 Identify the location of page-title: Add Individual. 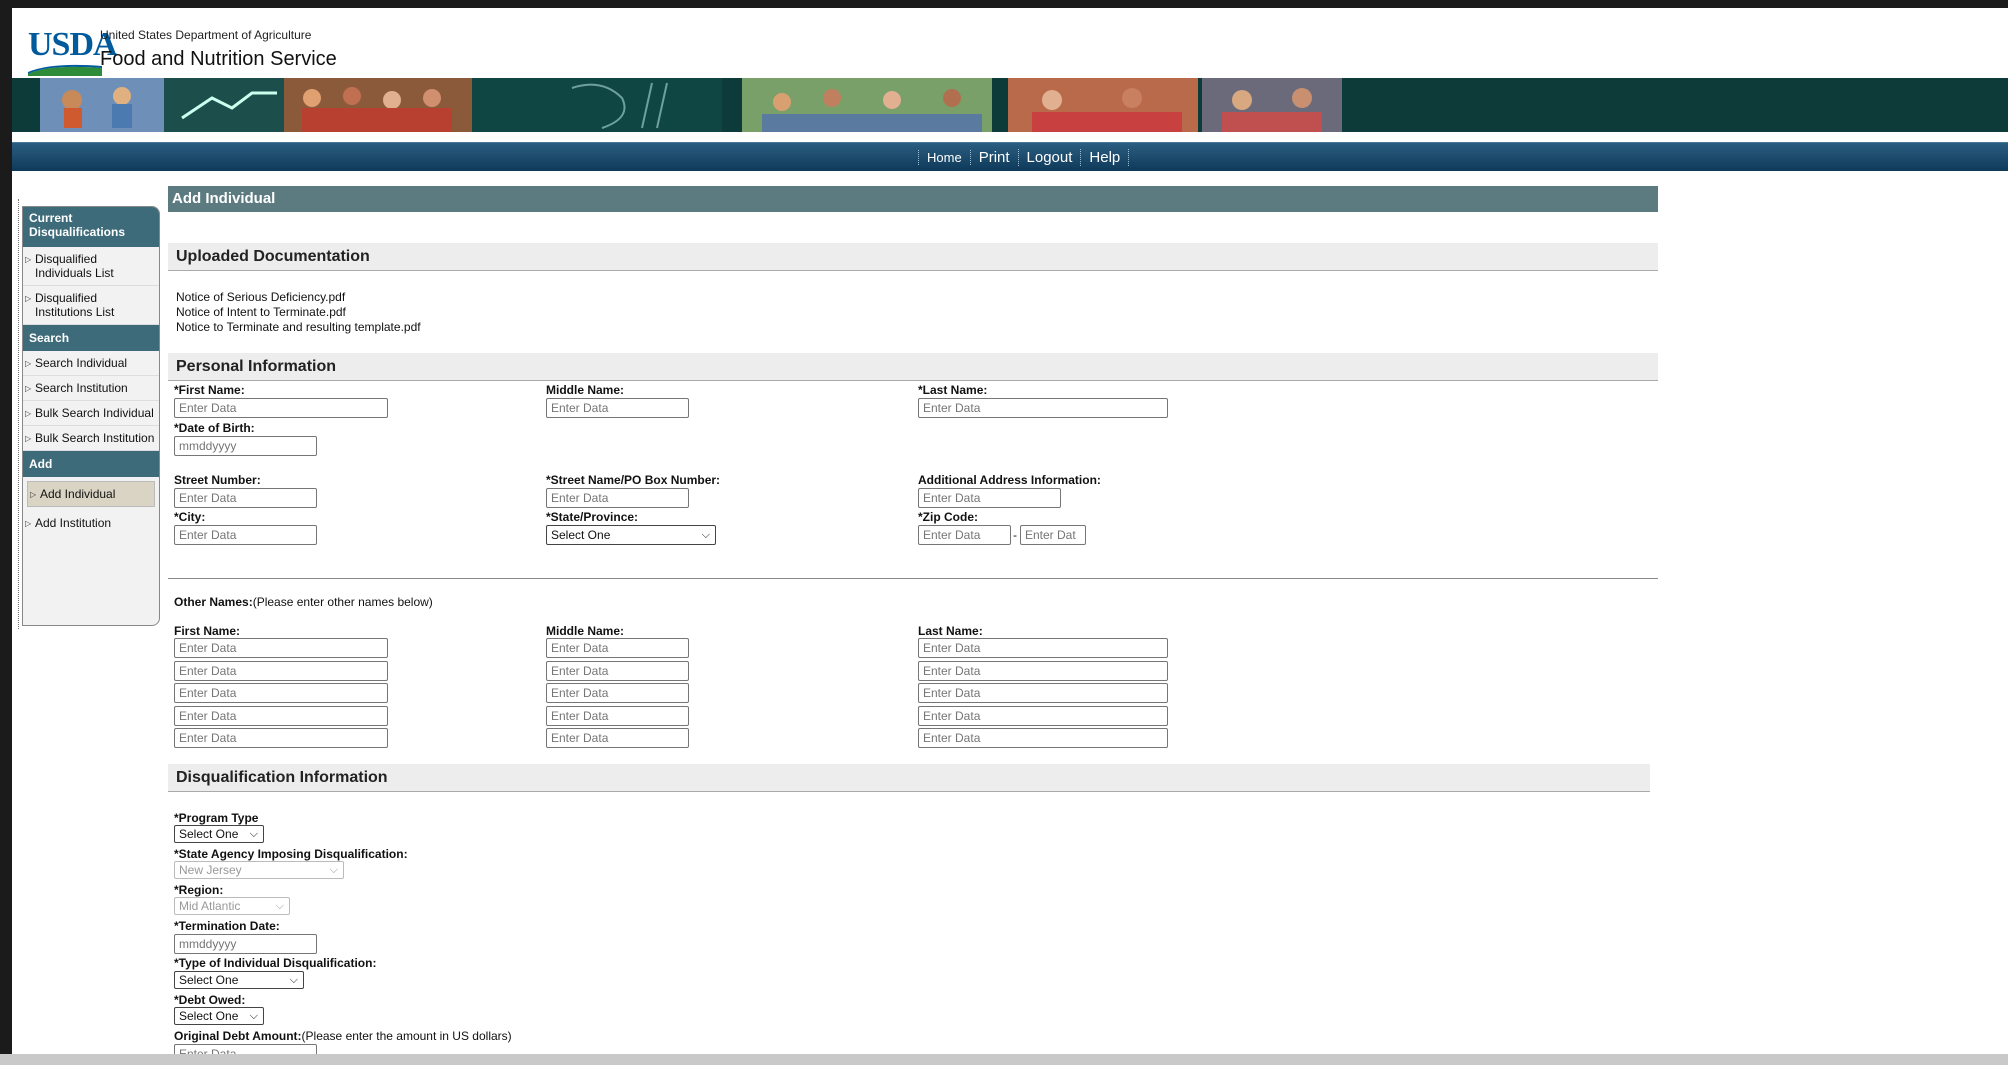
(913, 199).